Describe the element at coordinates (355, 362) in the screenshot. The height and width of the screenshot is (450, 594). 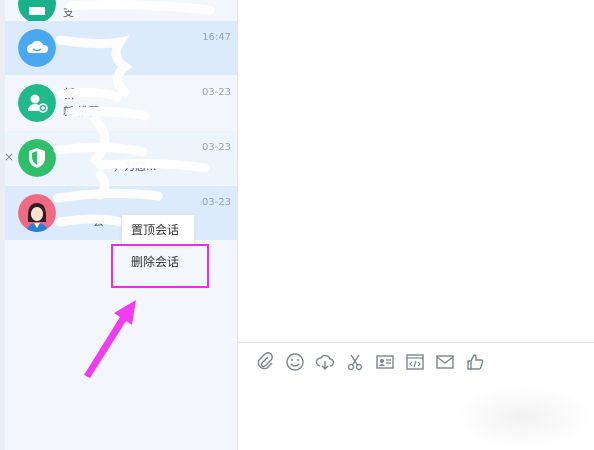
I see `scissors-icon` at that location.